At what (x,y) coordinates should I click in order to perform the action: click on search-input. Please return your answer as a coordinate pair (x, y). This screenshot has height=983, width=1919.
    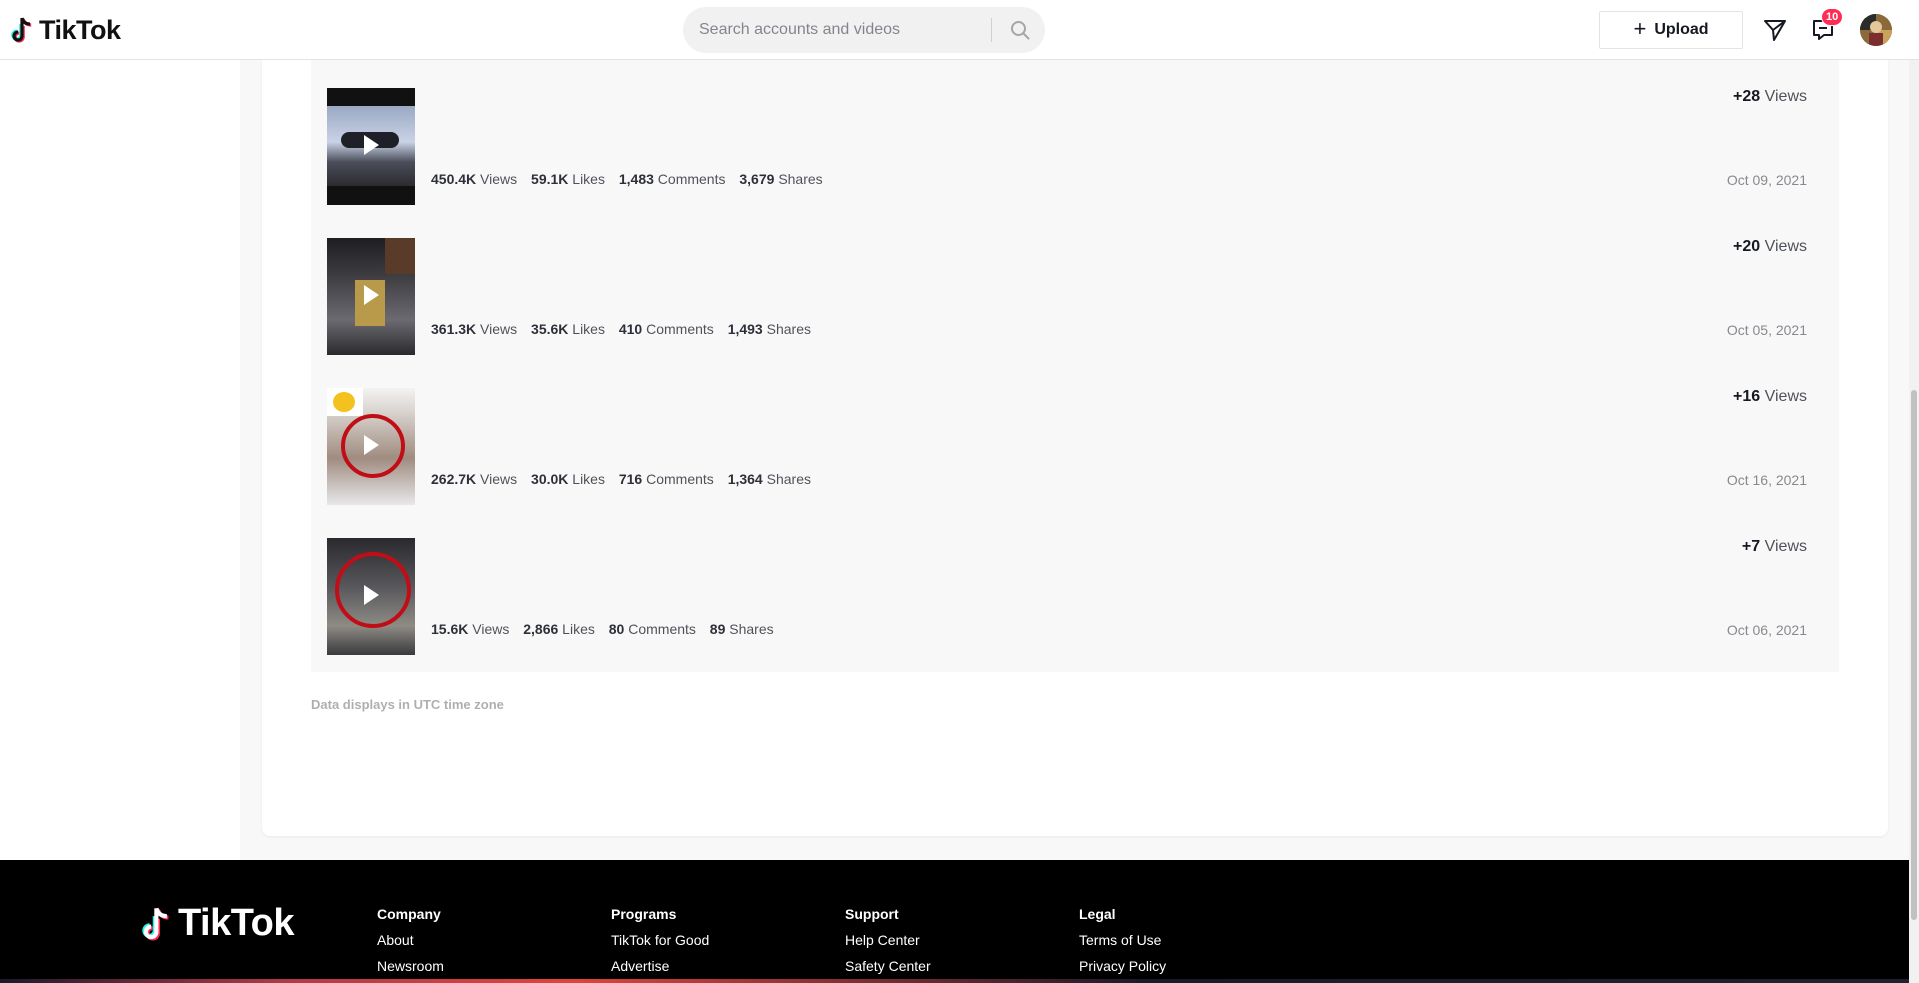
    Looking at the image, I should click on (849, 30).